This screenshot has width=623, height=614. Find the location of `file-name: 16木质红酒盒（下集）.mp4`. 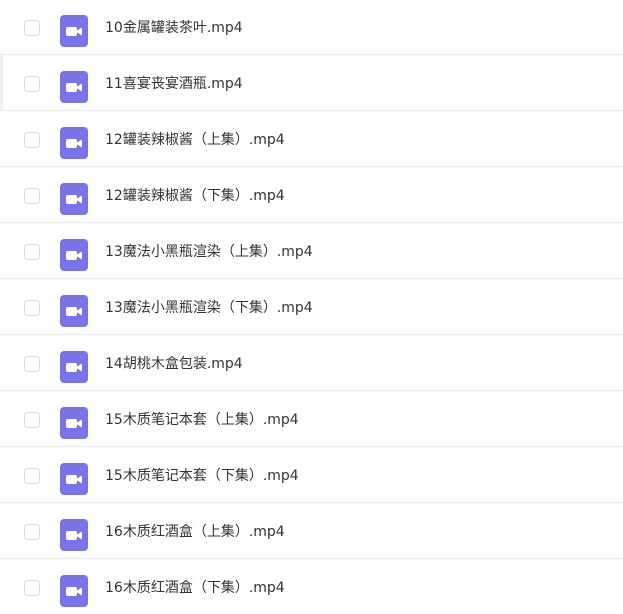

file-name: 16木质红酒盒（下集）.mp4 is located at coordinates (195, 588).